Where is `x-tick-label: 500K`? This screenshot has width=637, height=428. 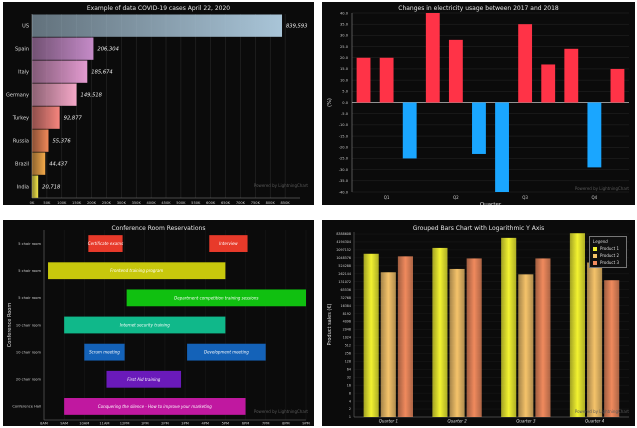 x-tick-label: 500K is located at coordinates (181, 203).